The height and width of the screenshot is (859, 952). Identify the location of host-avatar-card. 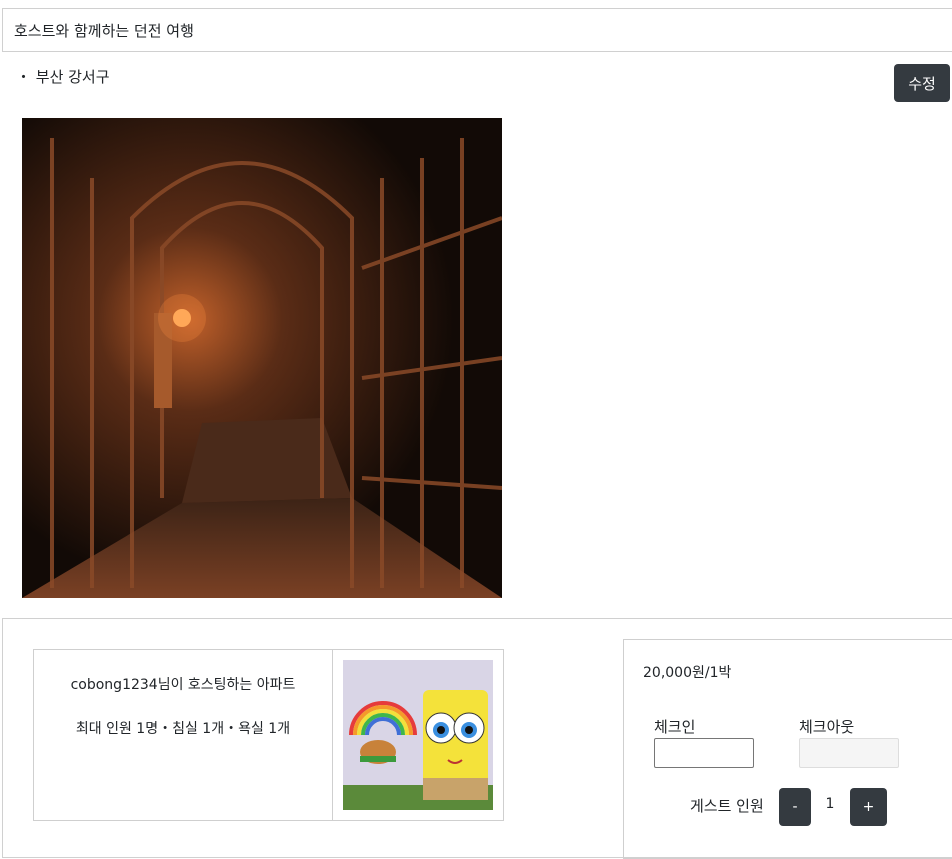
(418, 735).